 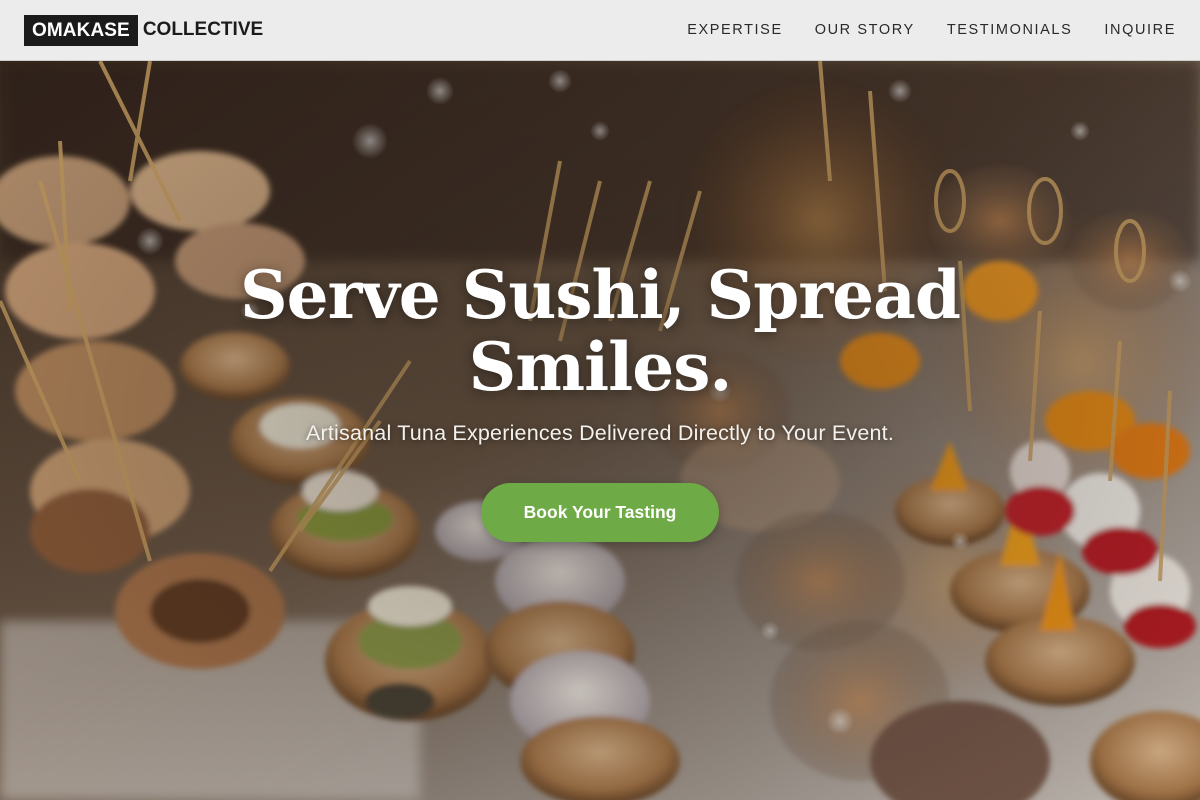 What do you see at coordinates (1140, 30) in the screenshot?
I see `nav-link-inquire: INQUIRE` at bounding box center [1140, 30].